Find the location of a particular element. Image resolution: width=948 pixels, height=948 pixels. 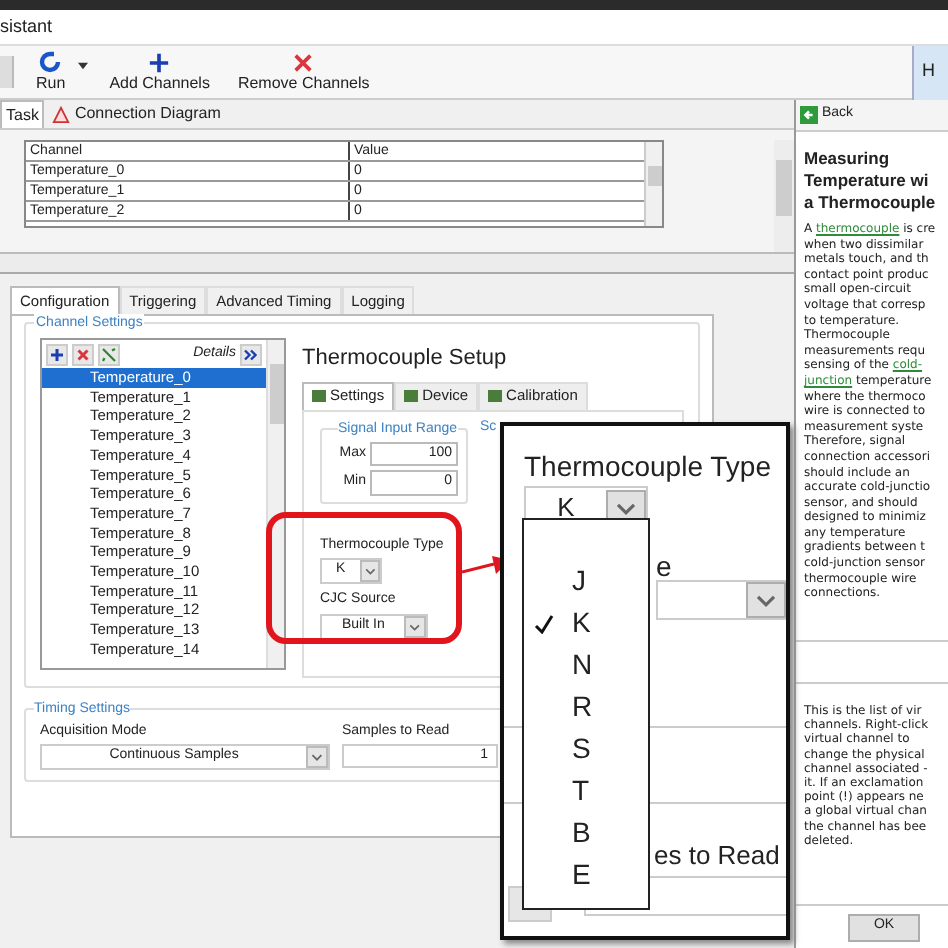

field-label: es to Read is located at coordinates (717, 856).